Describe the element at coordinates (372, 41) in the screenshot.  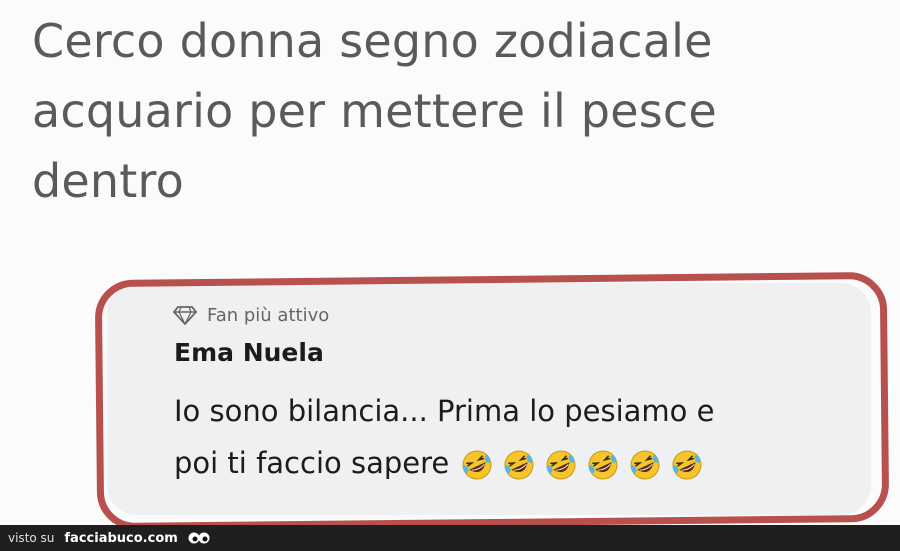
I see `post-text-line: Cerco donna segno zodiacale` at that location.